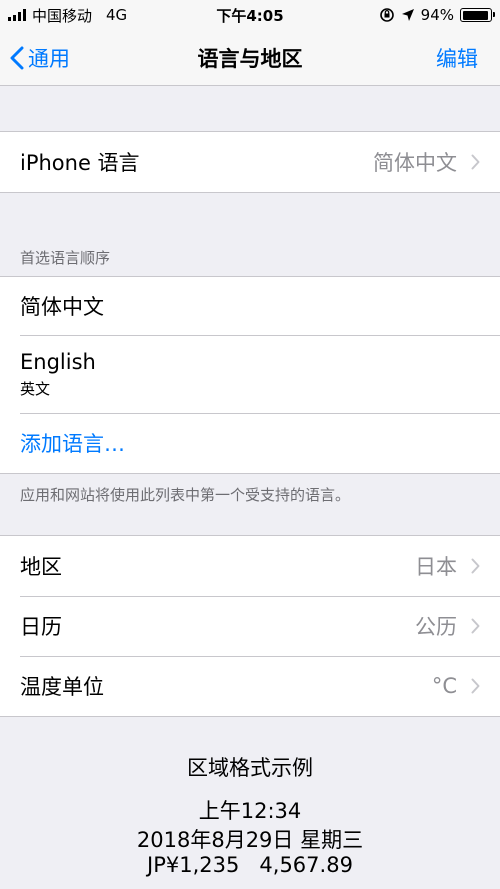  Describe the element at coordinates (475, 15) in the screenshot. I see `battery-fill` at that location.